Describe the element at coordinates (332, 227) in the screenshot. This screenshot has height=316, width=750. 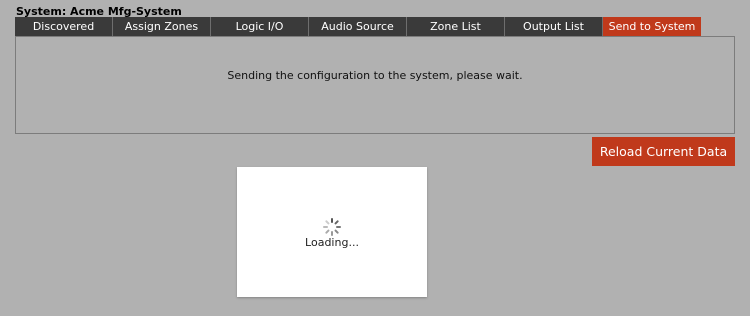
I see `spinner-icon` at that location.